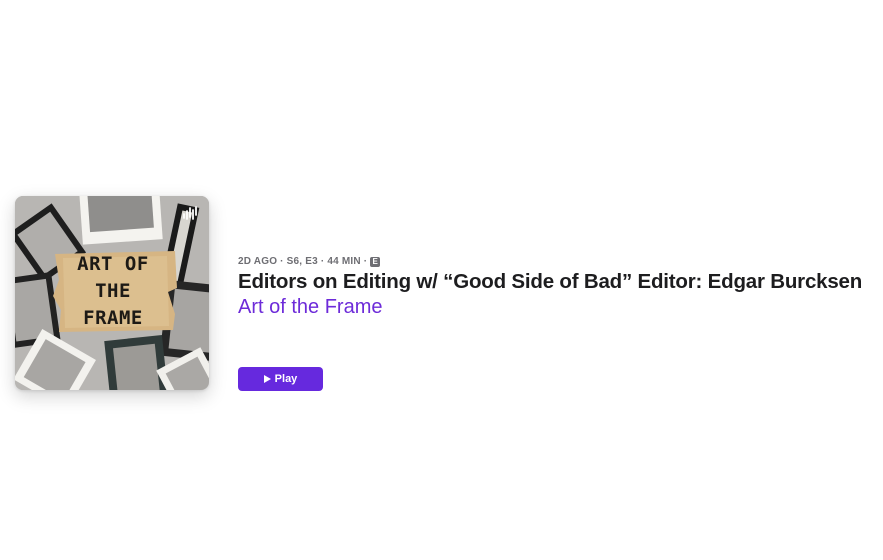 Image resolution: width=883 pixels, height=560 pixels. I want to click on play-button: Play, so click(280, 379).